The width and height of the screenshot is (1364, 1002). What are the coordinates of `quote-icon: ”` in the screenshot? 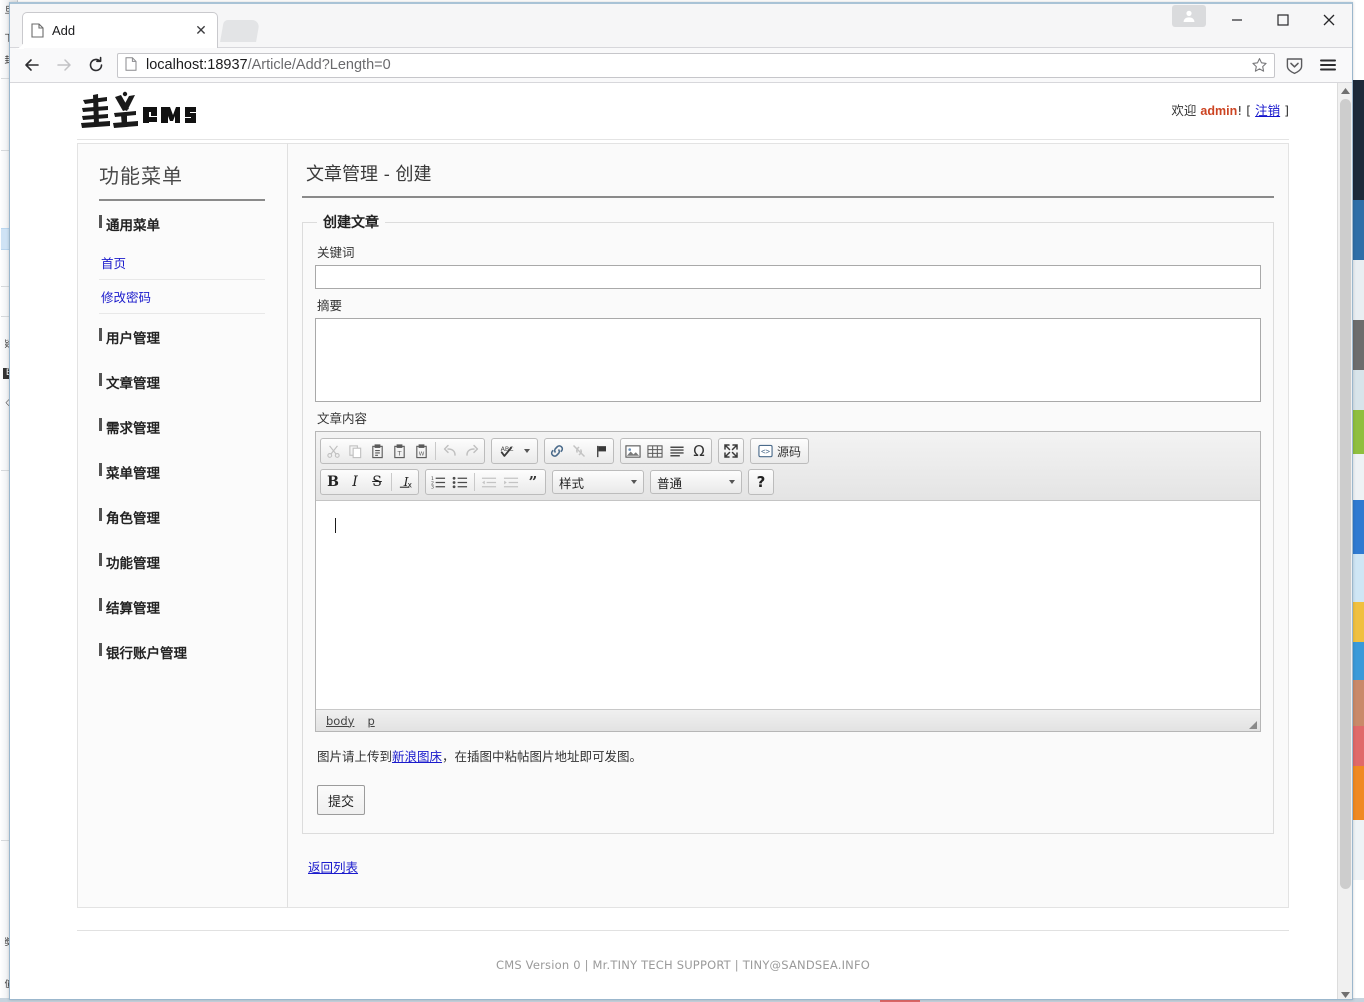 It's located at (533, 482).